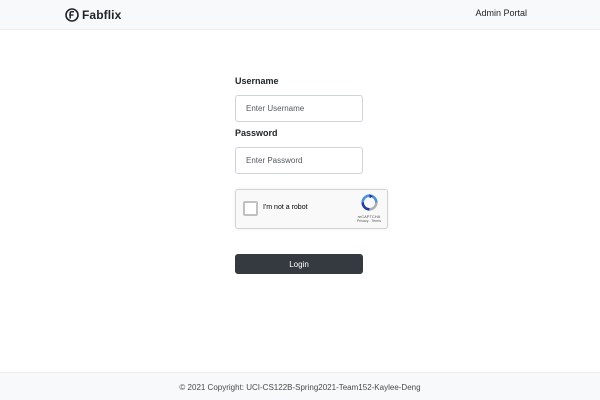  I want to click on navbar: Fabflix Admin Portal, so click(300, 15).